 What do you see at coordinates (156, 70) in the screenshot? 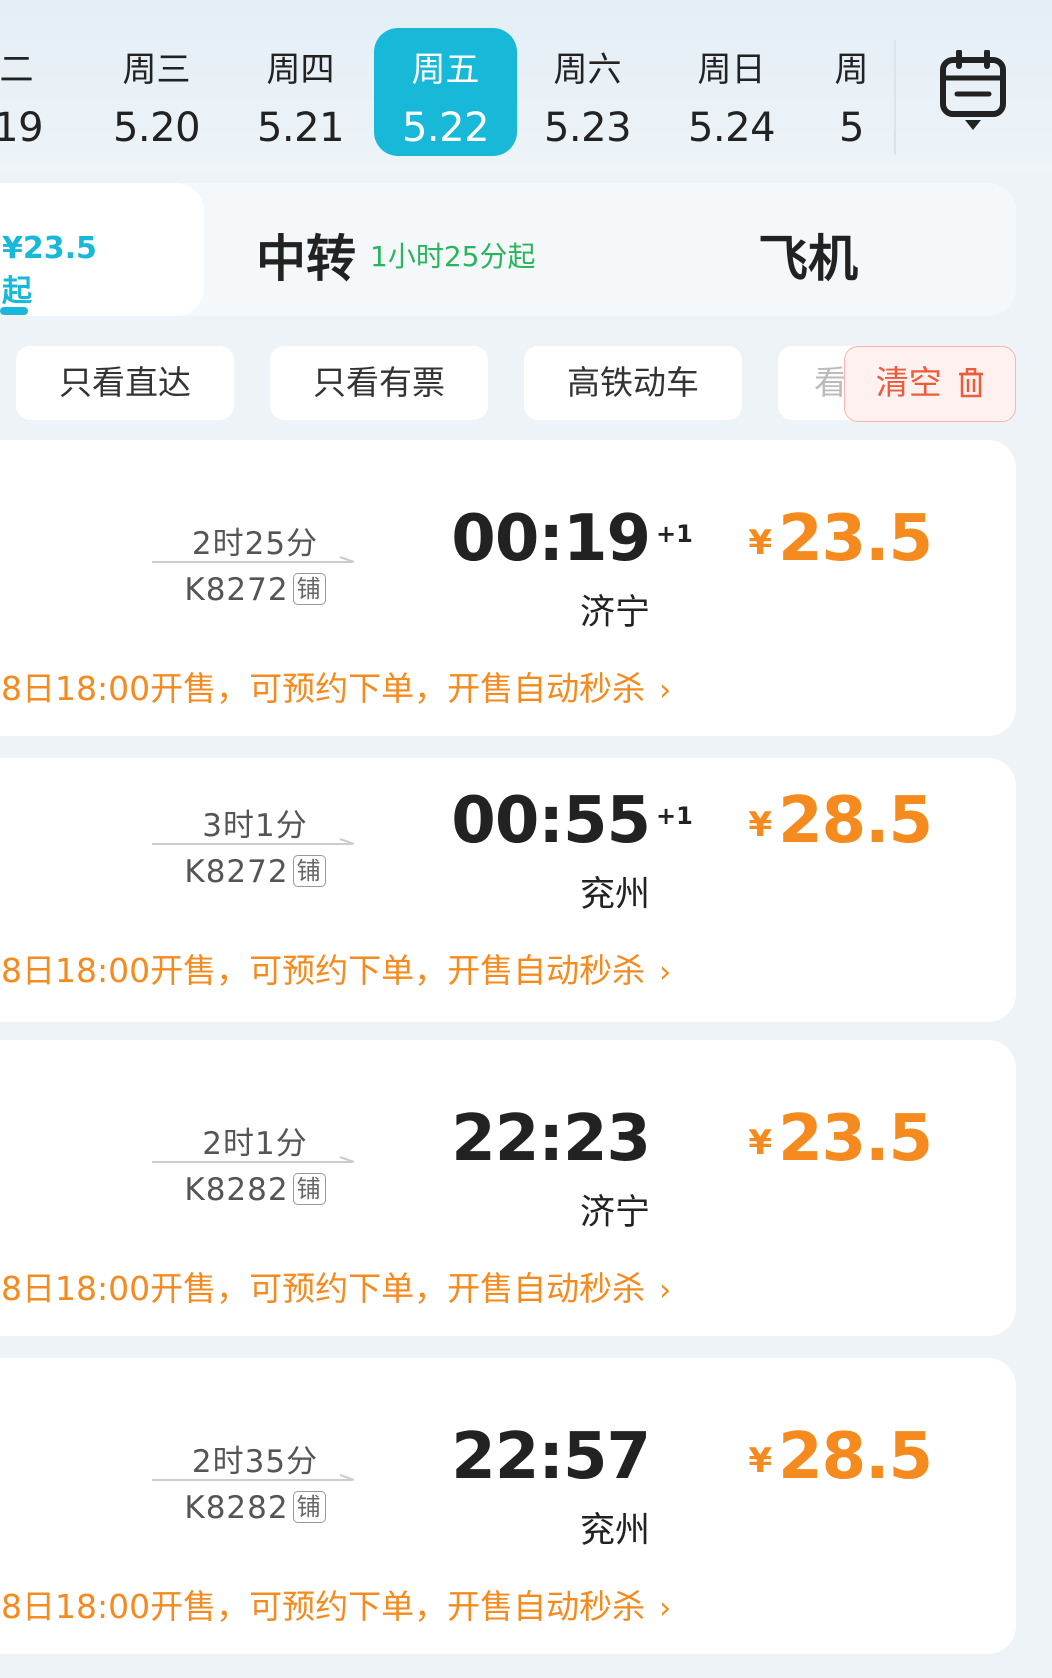
I see `date-weekday: 周三` at bounding box center [156, 70].